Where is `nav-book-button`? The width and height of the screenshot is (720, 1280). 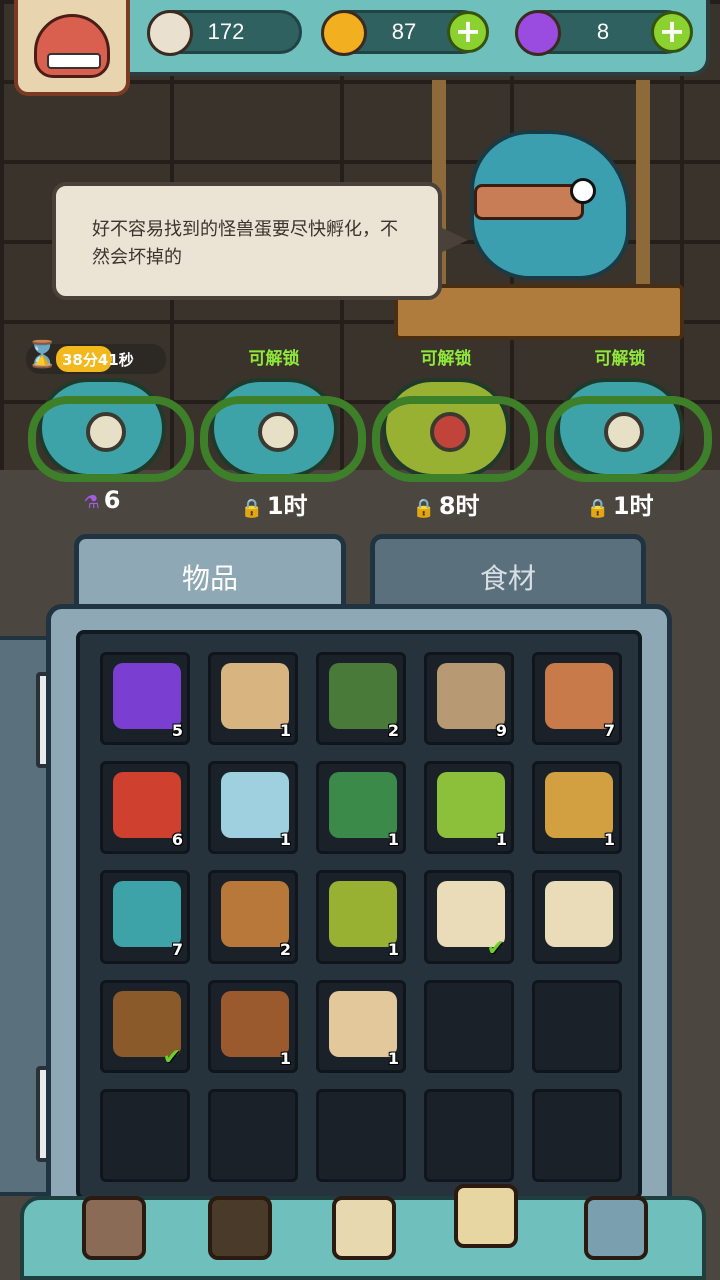 nav-book-button is located at coordinates (364, 1232).